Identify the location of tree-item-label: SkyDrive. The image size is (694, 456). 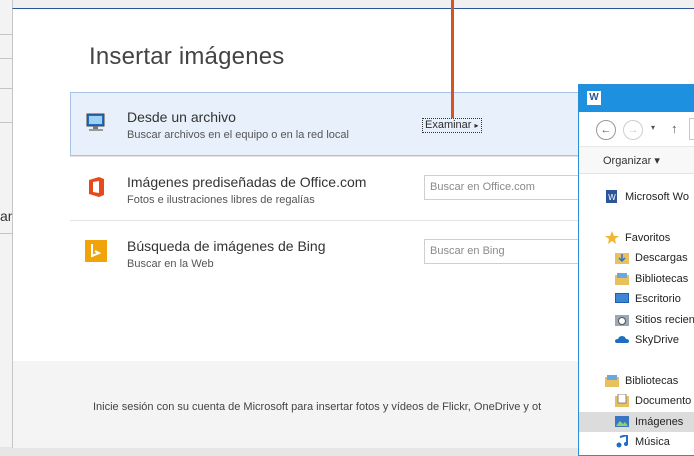
(657, 340).